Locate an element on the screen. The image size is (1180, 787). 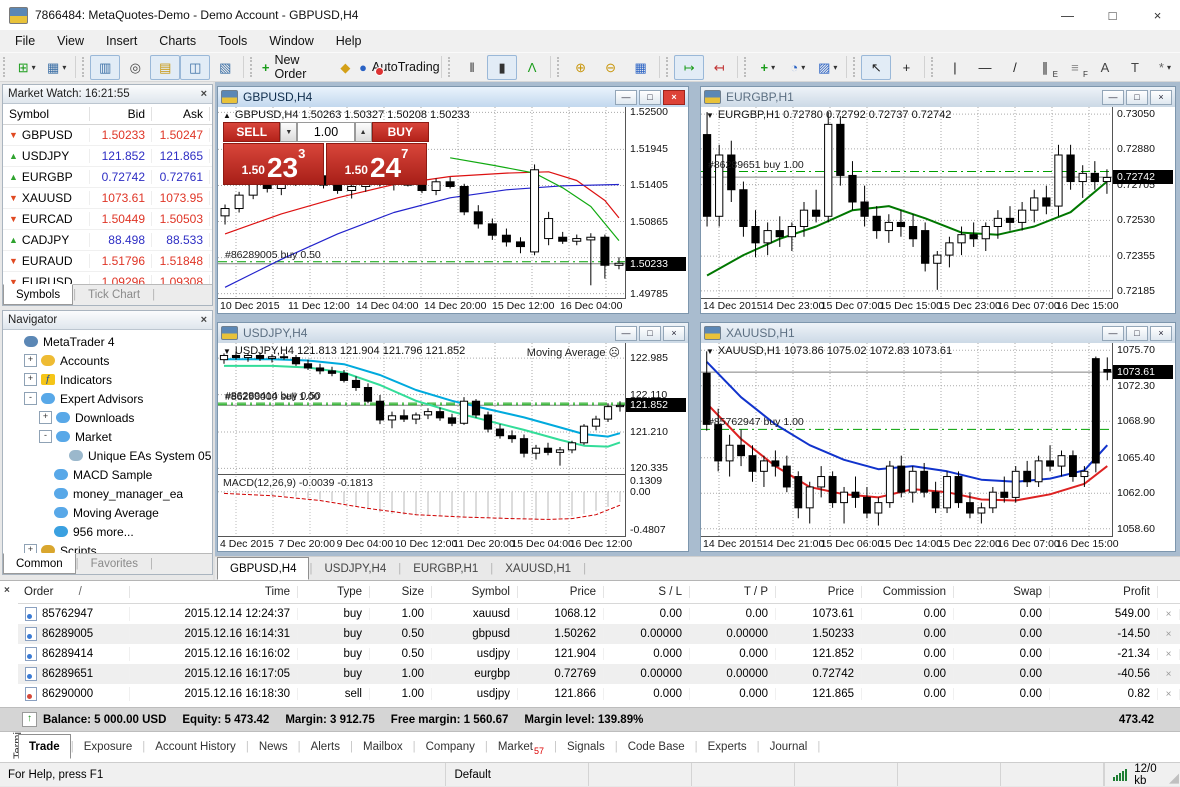
market-watch-row: ▼ EURCAD 1.50449 1.50503 is located at coordinates (107, 219).